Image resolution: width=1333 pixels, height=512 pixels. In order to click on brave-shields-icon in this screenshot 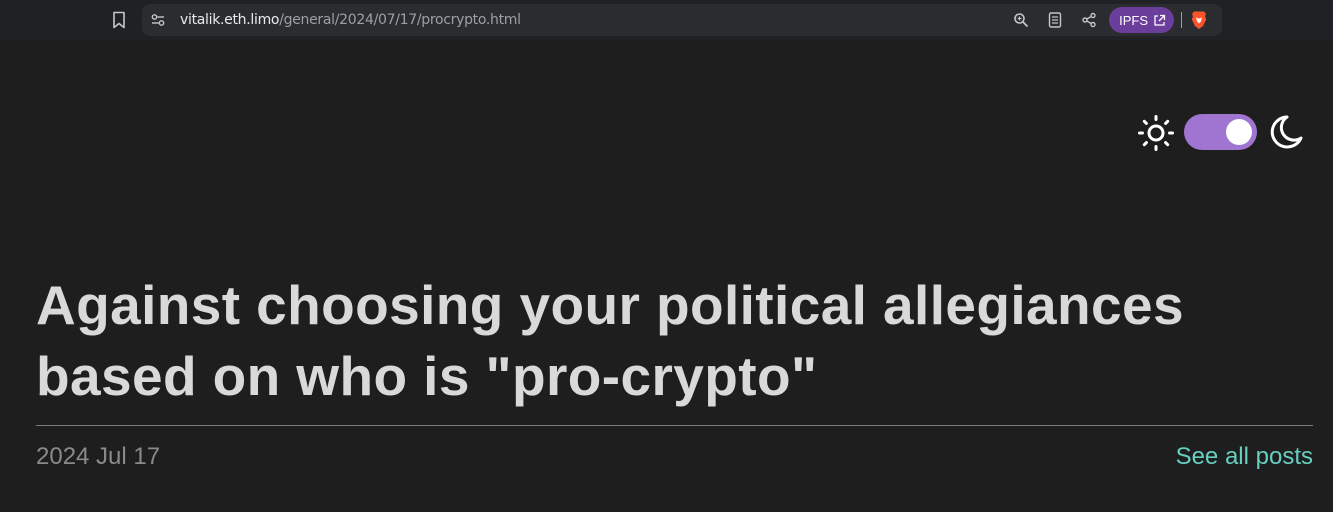, I will do `click(1199, 20)`.